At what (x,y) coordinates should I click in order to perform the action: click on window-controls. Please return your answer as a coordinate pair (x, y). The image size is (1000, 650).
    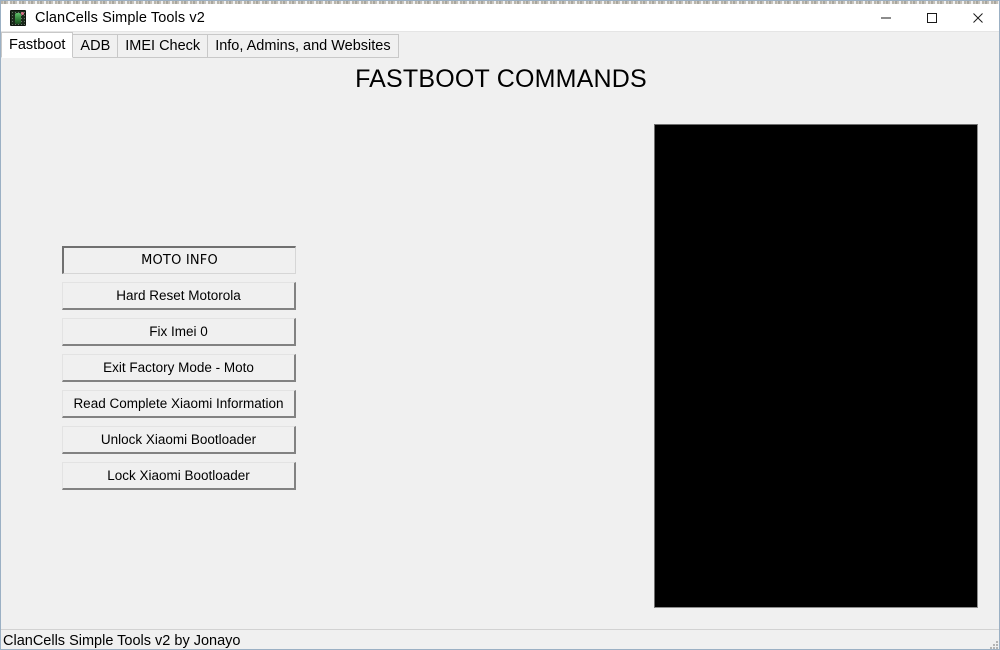
    Looking at the image, I should click on (931, 18).